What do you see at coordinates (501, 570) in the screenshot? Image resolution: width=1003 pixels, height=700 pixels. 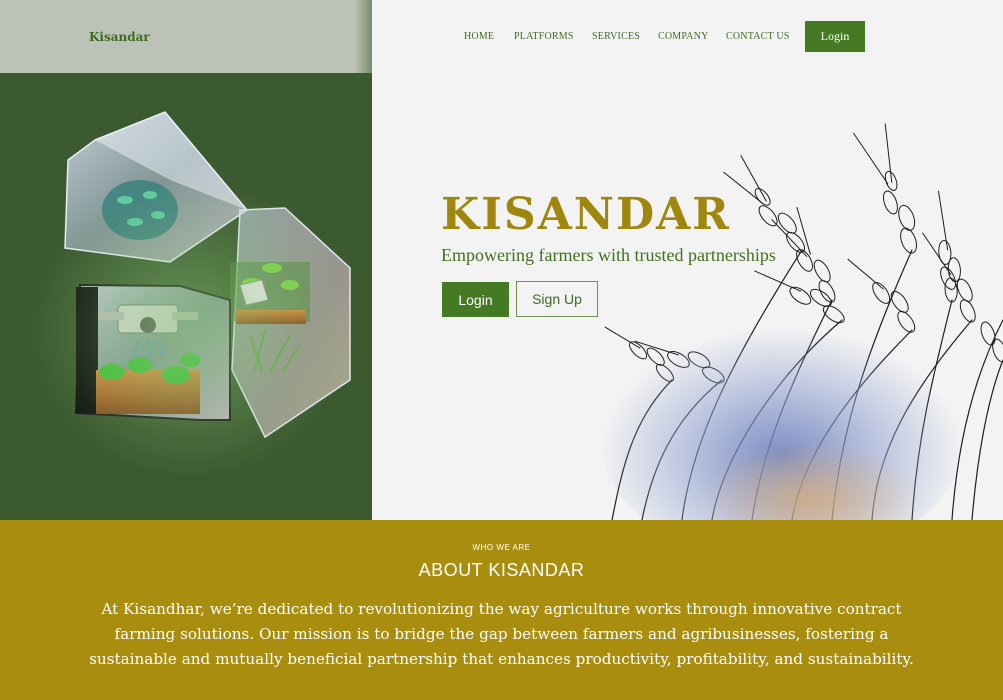 I see `about-title: ABOUT KISANDAR` at bounding box center [501, 570].